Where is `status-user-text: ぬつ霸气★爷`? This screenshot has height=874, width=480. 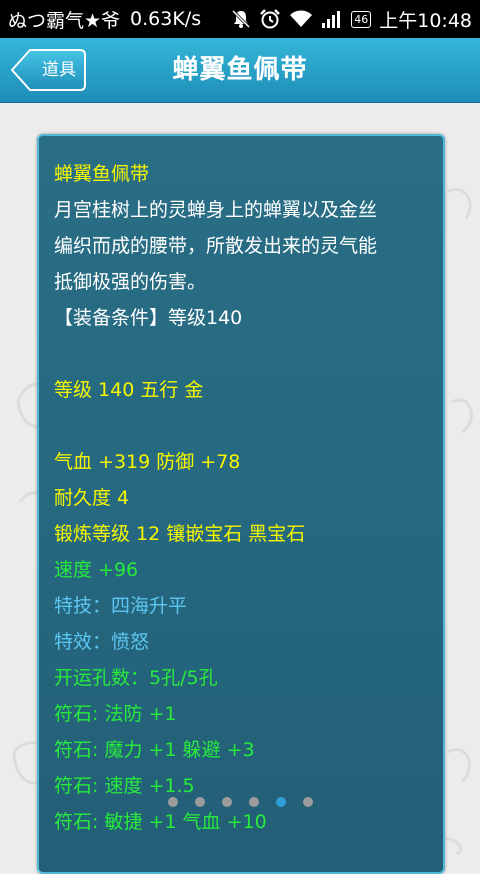
status-user-text: ぬつ霸气★爷 is located at coordinates (64, 20).